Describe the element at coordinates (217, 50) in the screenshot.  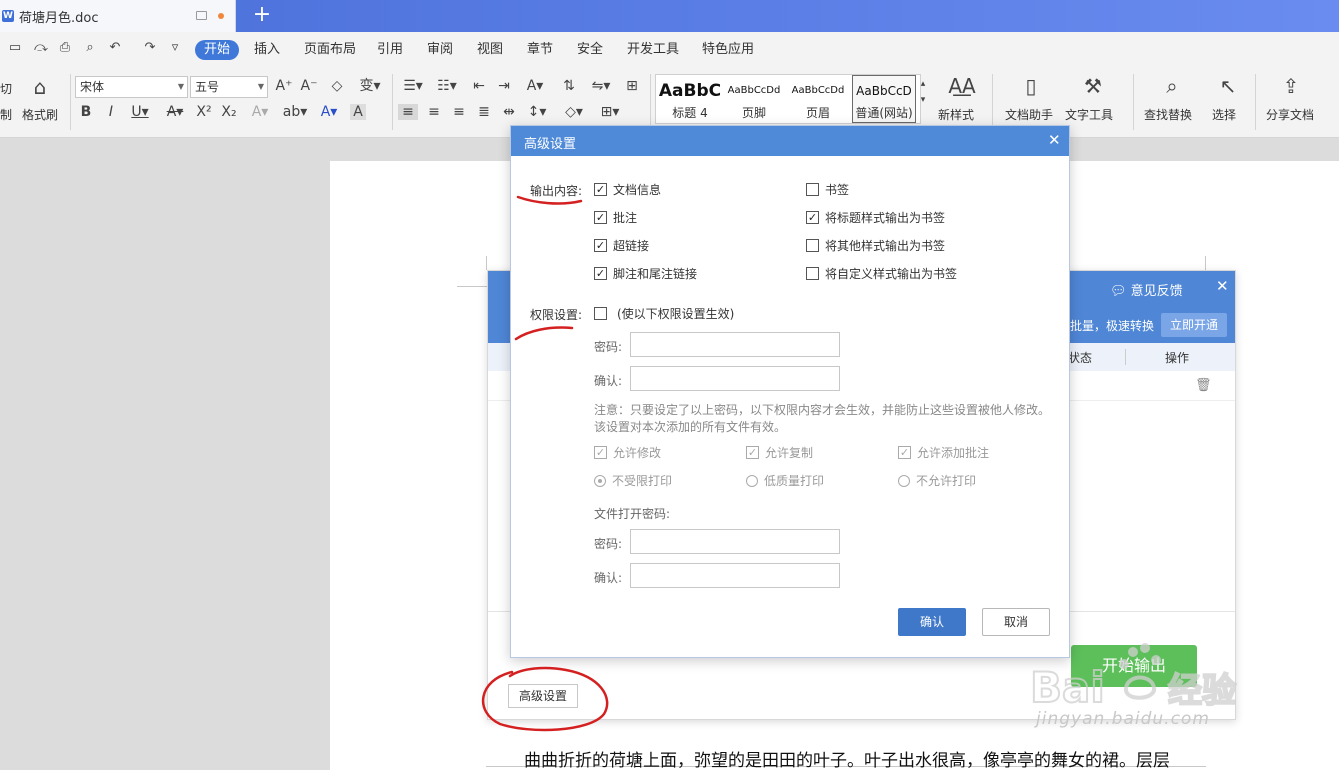
I see `menu-home: 开始` at that location.